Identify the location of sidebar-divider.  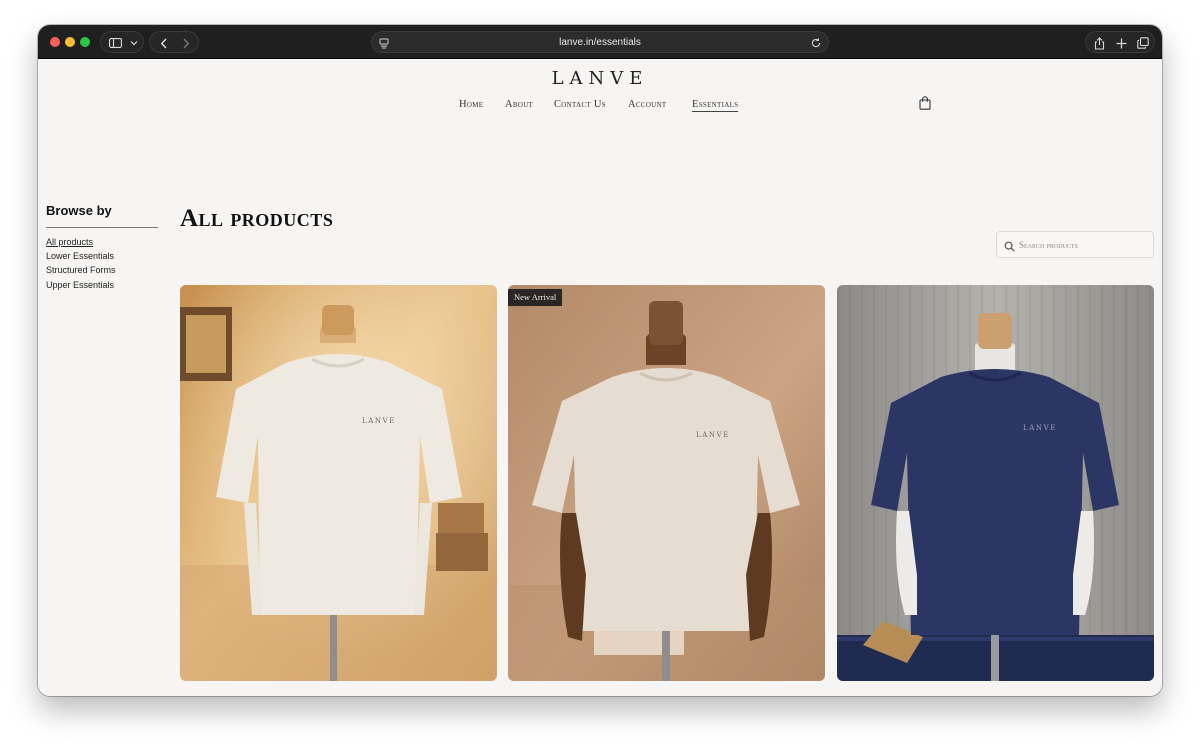
(102, 227).